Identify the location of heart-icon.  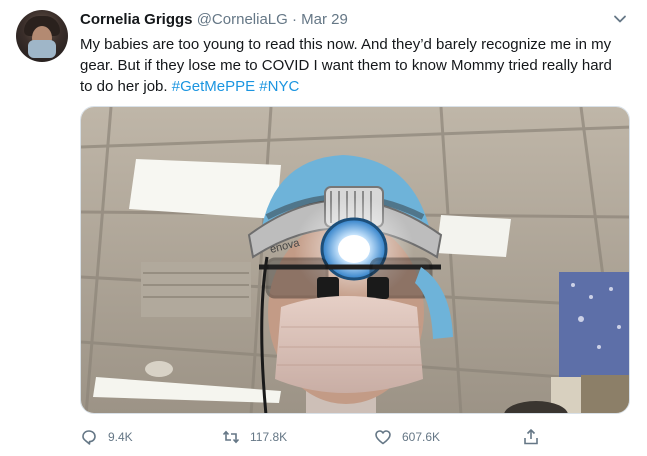
(383, 437).